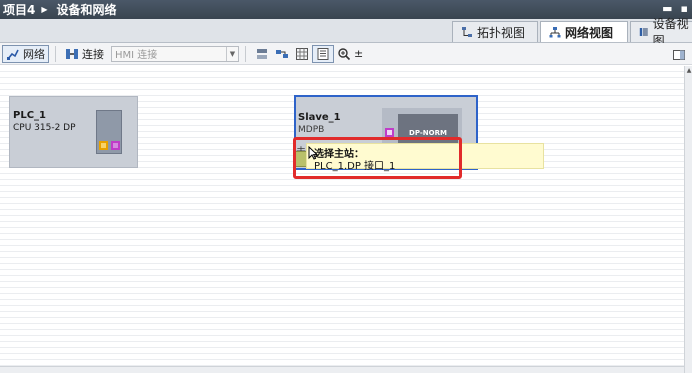  Describe the element at coordinates (136, 55) in the screenshot. I see `connection-type-value: HMI 连接` at that location.